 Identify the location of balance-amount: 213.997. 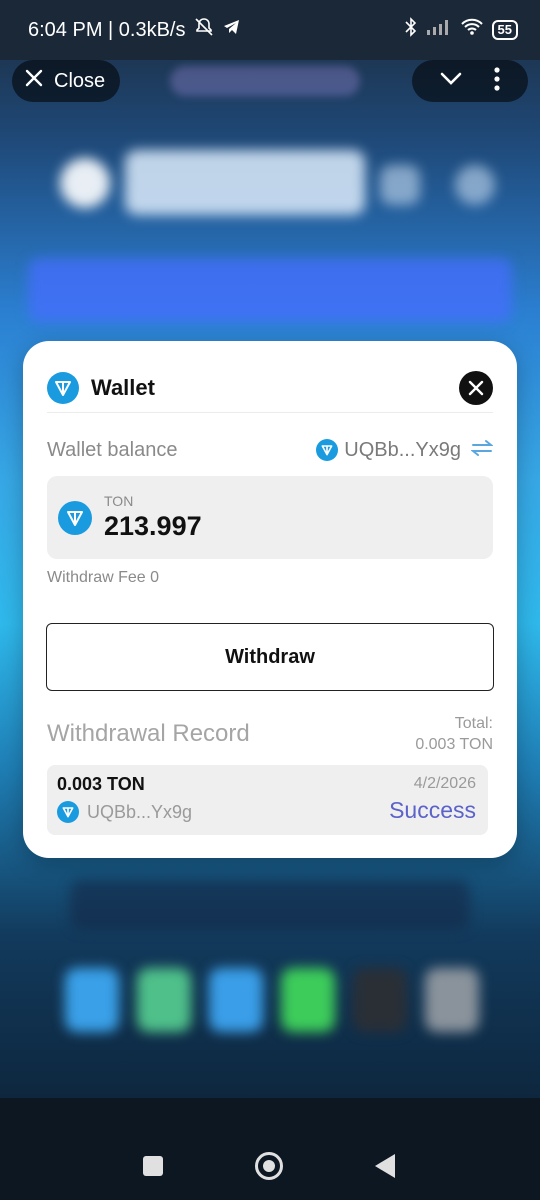
(153, 526).